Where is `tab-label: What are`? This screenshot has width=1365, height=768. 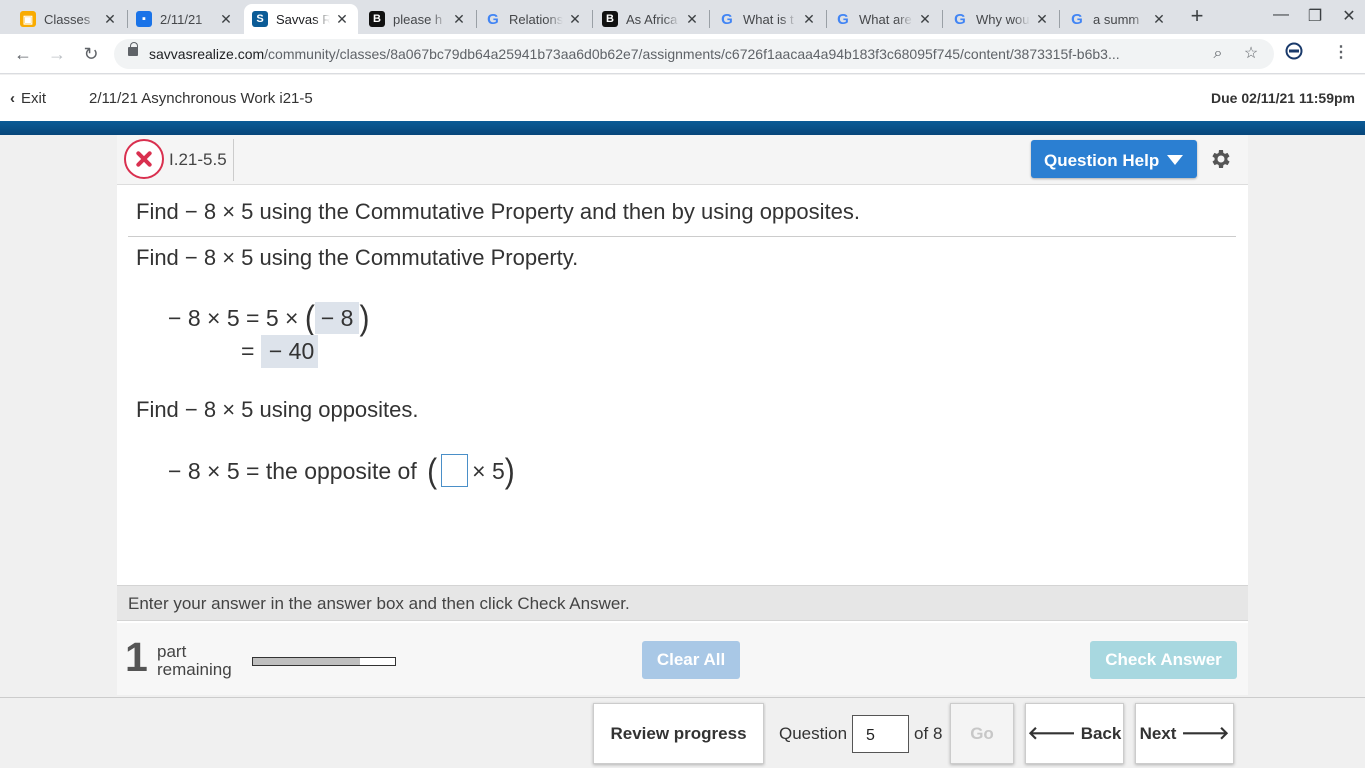
tab-label: What are is located at coordinates (885, 19).